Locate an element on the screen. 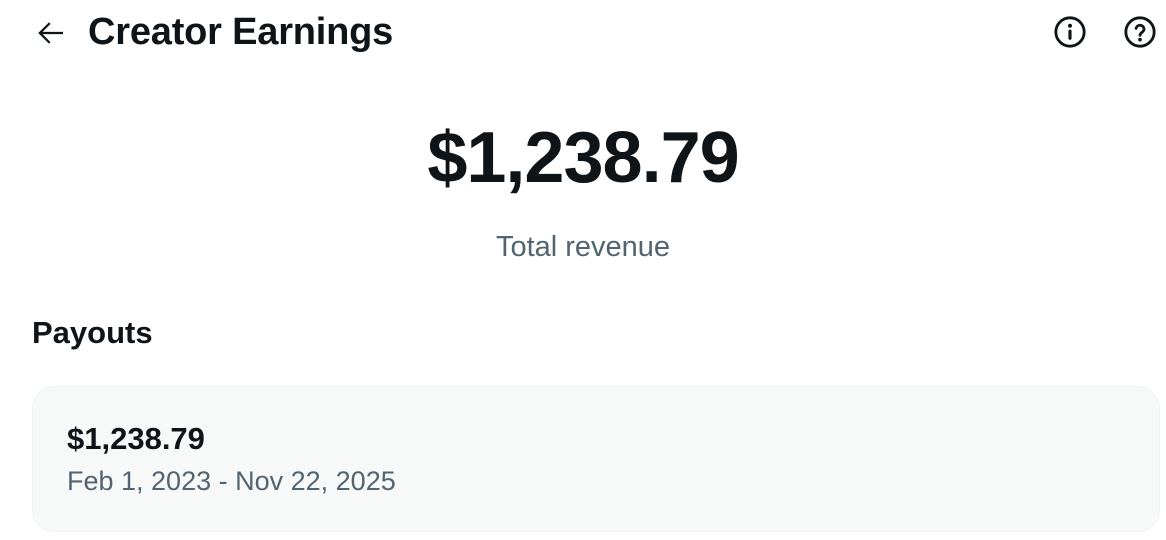 This screenshot has width=1166, height=540. total-revenue-amount: $1,238.79 is located at coordinates (583, 158).